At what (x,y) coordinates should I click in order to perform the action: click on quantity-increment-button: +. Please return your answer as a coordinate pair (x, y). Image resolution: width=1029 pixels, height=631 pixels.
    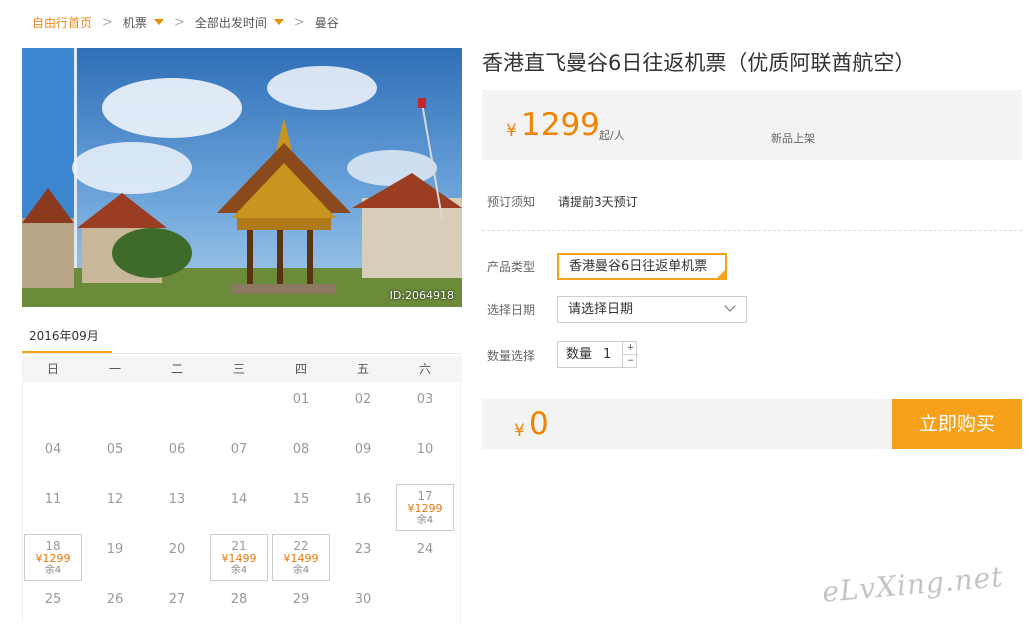
    Looking at the image, I should click on (630, 348).